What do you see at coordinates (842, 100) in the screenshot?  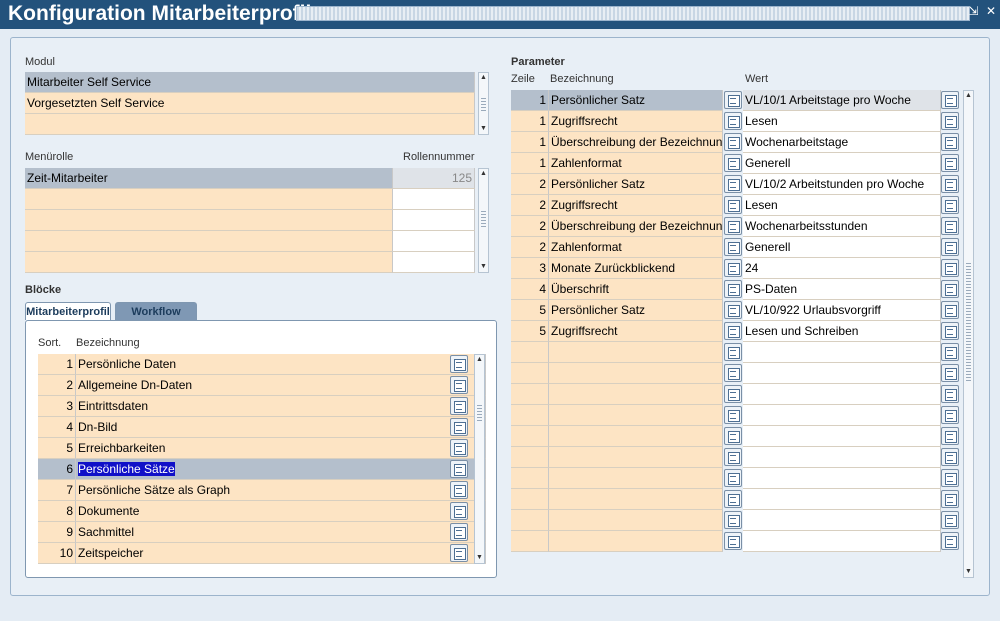 I see `param-value: VL/10/1 Arbeitstage pro Woche` at bounding box center [842, 100].